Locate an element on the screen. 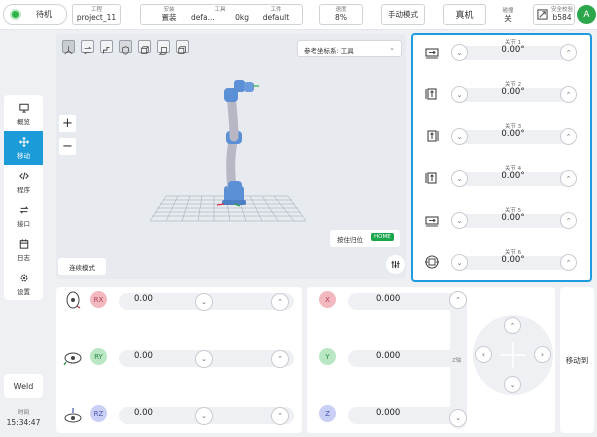 Image resolution: width=597 pixels, height=437 pixels. continuous-mode-button: 连续模式 is located at coordinates (82, 266).